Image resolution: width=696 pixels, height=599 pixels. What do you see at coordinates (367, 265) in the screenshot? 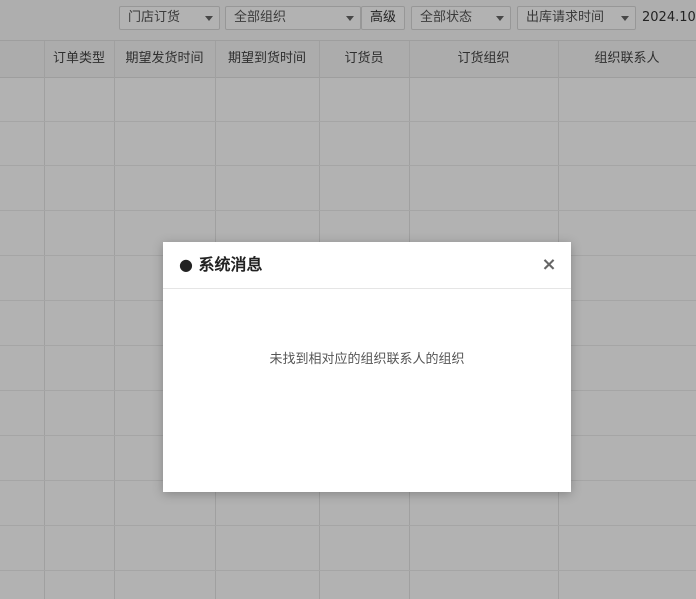
I see `dialog-header: ● 系统消息 ×` at bounding box center [367, 265].